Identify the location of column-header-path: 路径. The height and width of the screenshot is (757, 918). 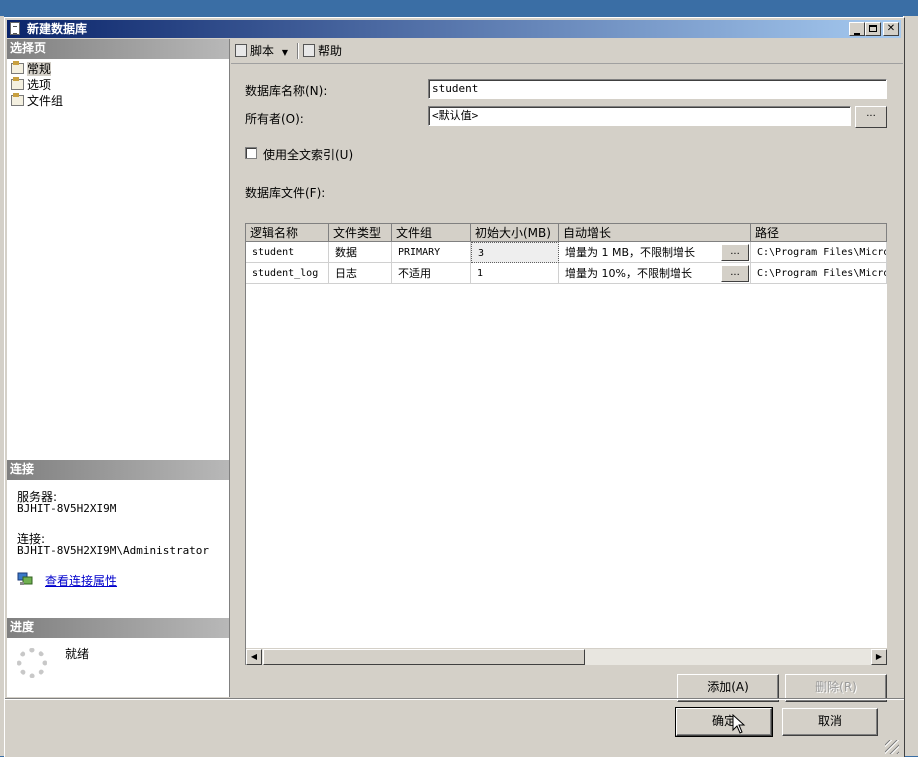
(819, 233).